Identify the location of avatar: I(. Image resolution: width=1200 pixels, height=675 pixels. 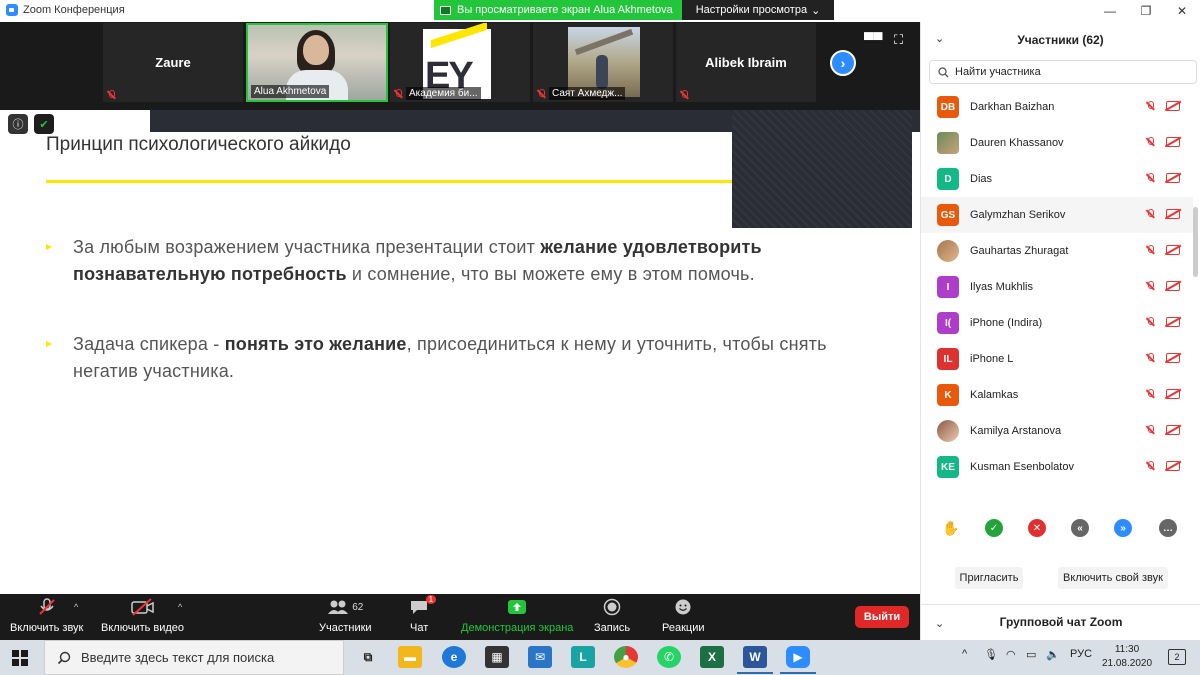
(948, 323).